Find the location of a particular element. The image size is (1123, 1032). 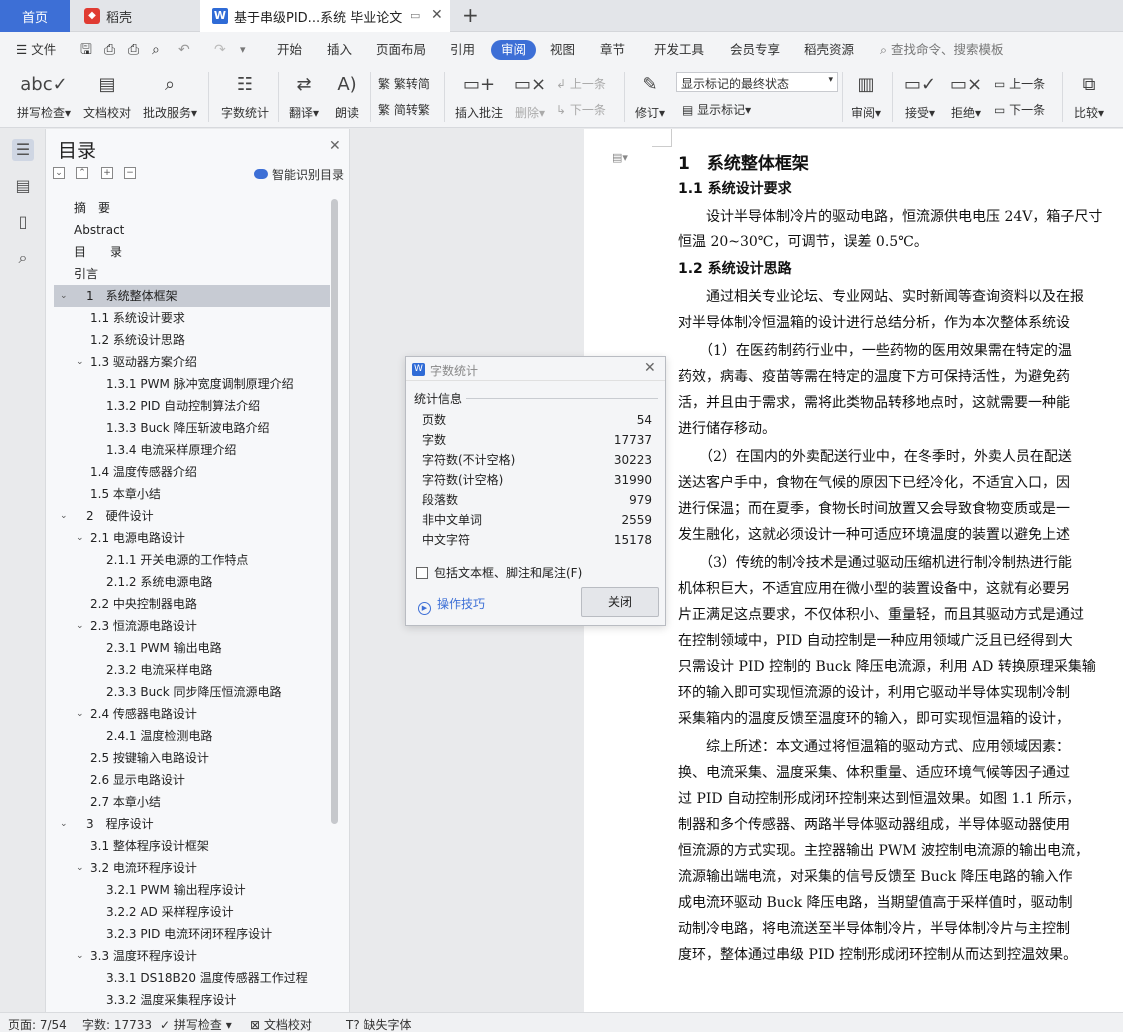

annotate-service-button: ⌕ 批改服务▾ is located at coordinates (170, 95).